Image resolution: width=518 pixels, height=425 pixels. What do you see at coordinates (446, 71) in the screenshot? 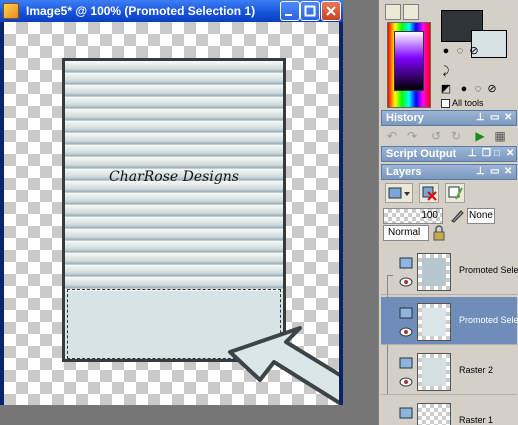
I see `swap-colors-icon: ⤸` at bounding box center [446, 71].